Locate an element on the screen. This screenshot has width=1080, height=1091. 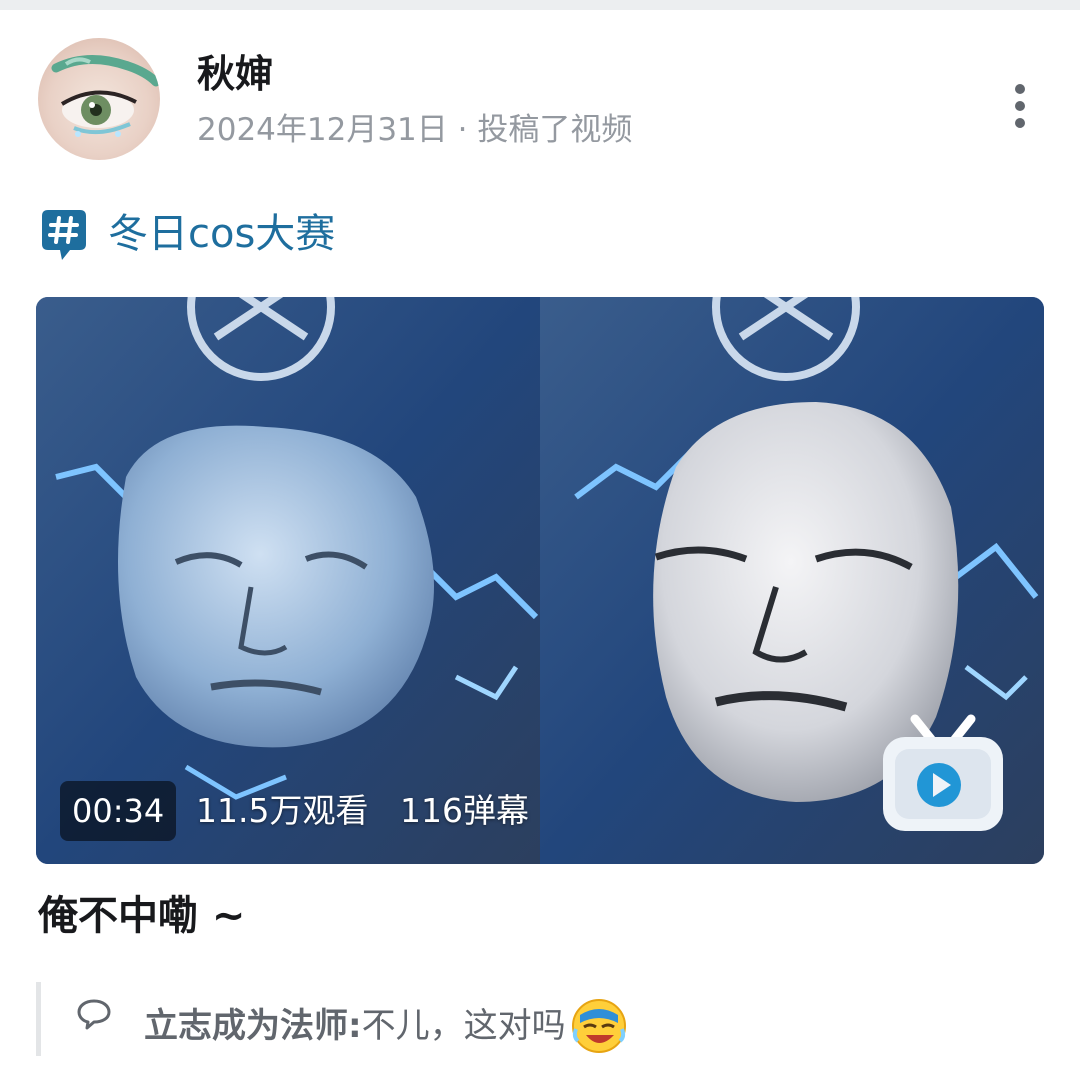
post-caption: 俺不中嘞 ~ is located at coordinates (142, 916).